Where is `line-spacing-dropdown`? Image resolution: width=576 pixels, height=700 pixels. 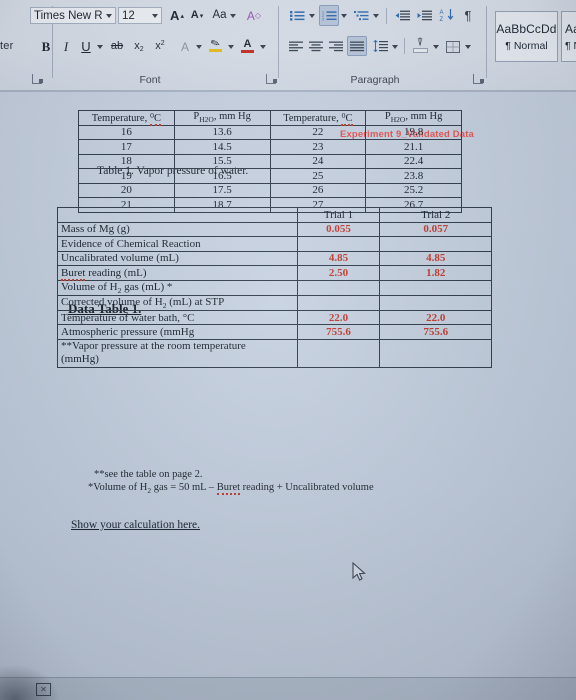
line-spacing-dropdown is located at coordinates (394, 46).